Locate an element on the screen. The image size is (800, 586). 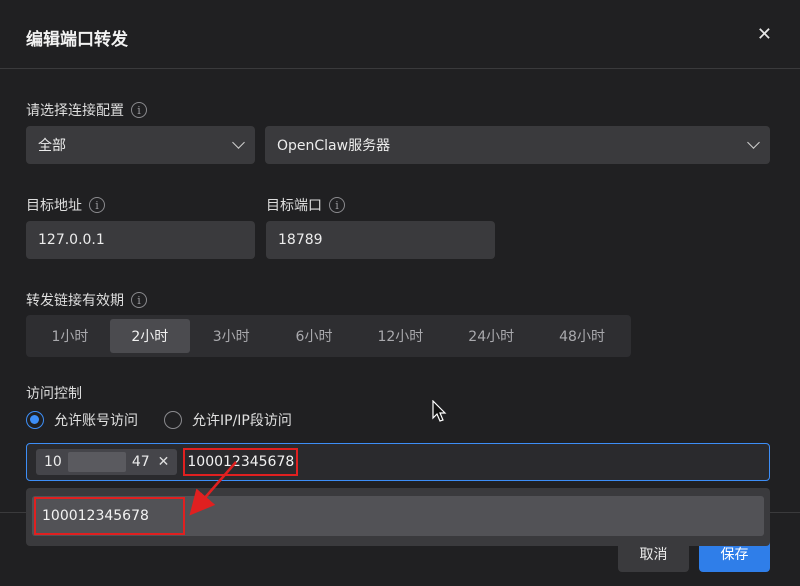
connection-server-value: OpenClaw服务器 is located at coordinates (334, 146).